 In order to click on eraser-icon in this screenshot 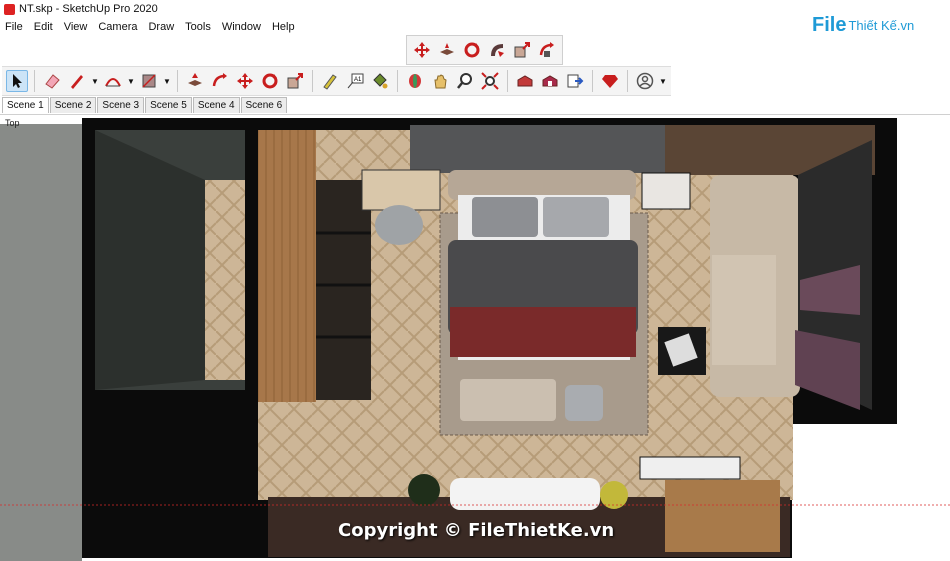, I will do `click(52, 81)`.